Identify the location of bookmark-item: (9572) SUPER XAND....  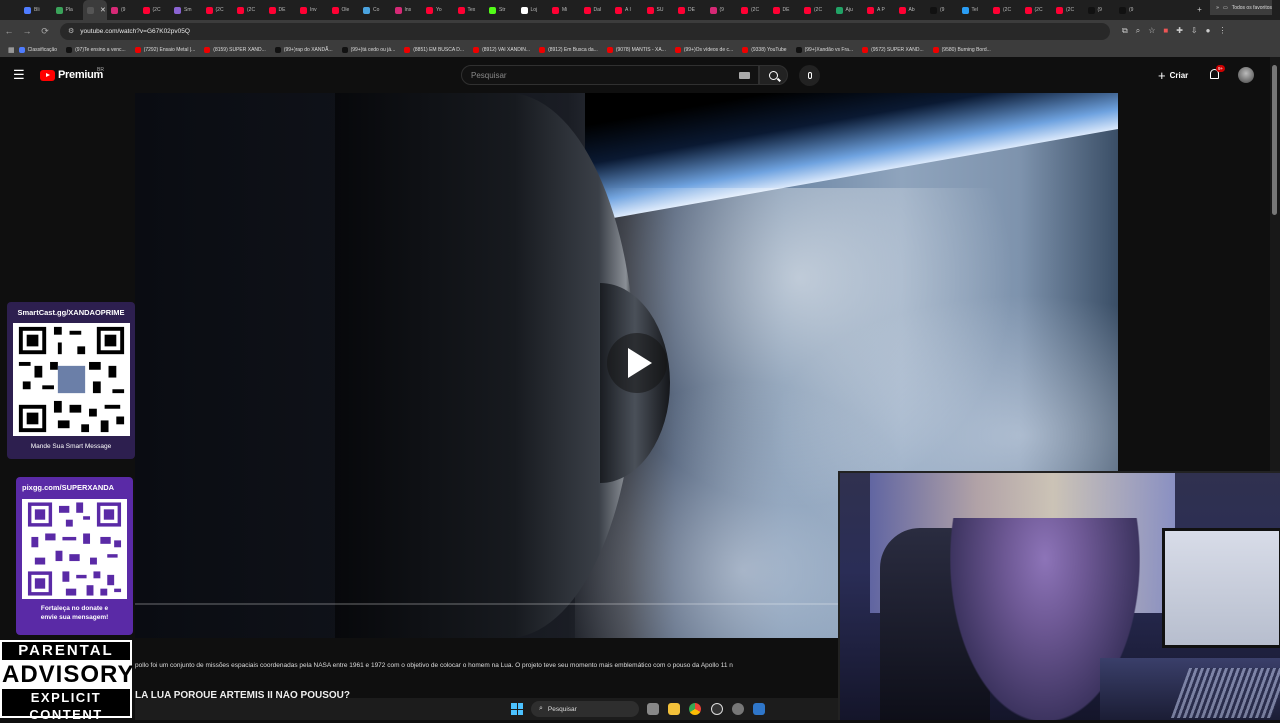
(895, 49).